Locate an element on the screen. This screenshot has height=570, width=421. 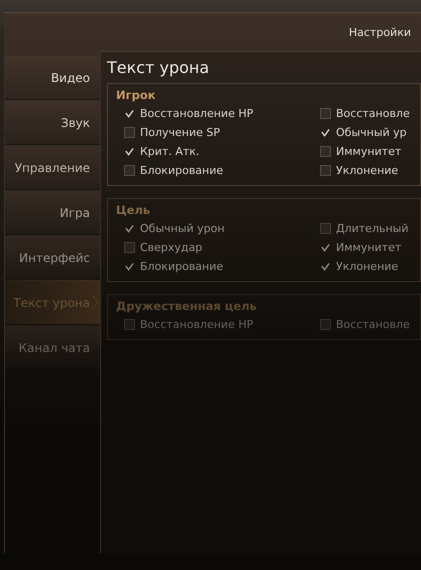
sidebar-tab: Интерфейс is located at coordinates (52, 257).